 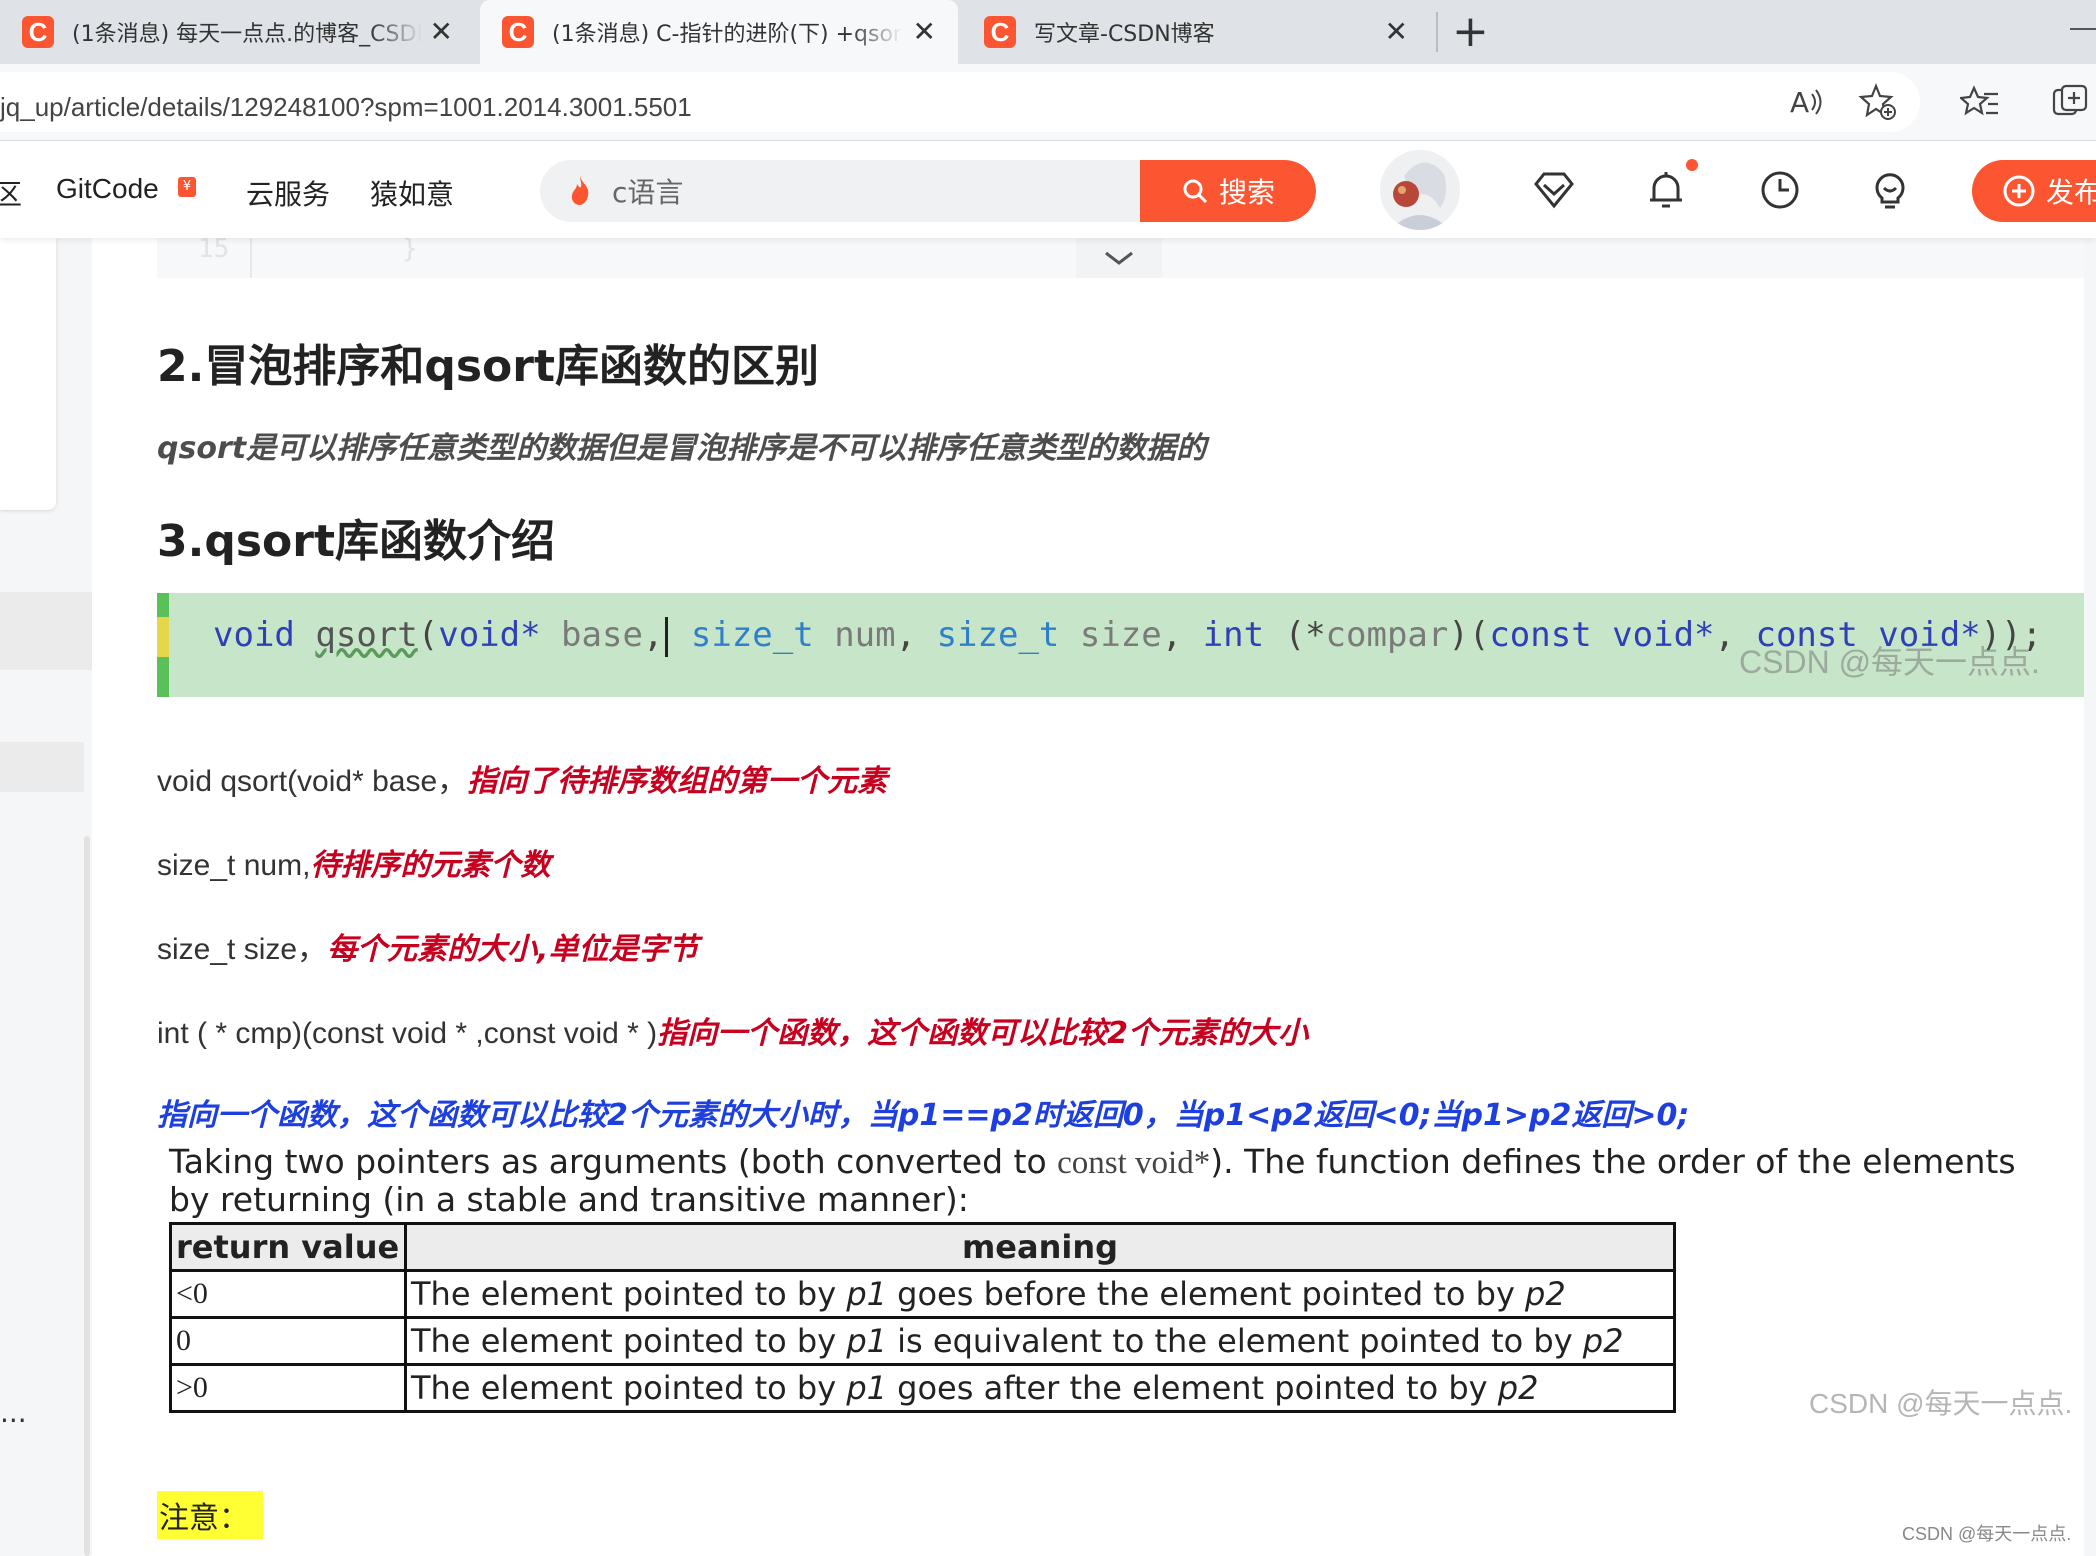 What do you see at coordinates (288, 1294) in the screenshot?
I see `table-cell-value: <0` at bounding box center [288, 1294].